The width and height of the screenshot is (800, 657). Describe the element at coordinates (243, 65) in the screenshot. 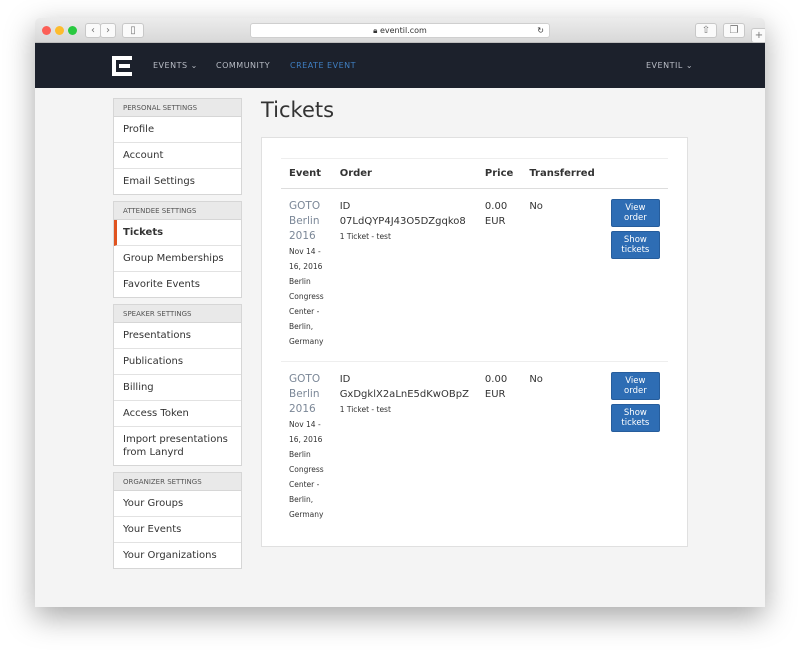

I see `nav-community: COMMUNITY` at that location.